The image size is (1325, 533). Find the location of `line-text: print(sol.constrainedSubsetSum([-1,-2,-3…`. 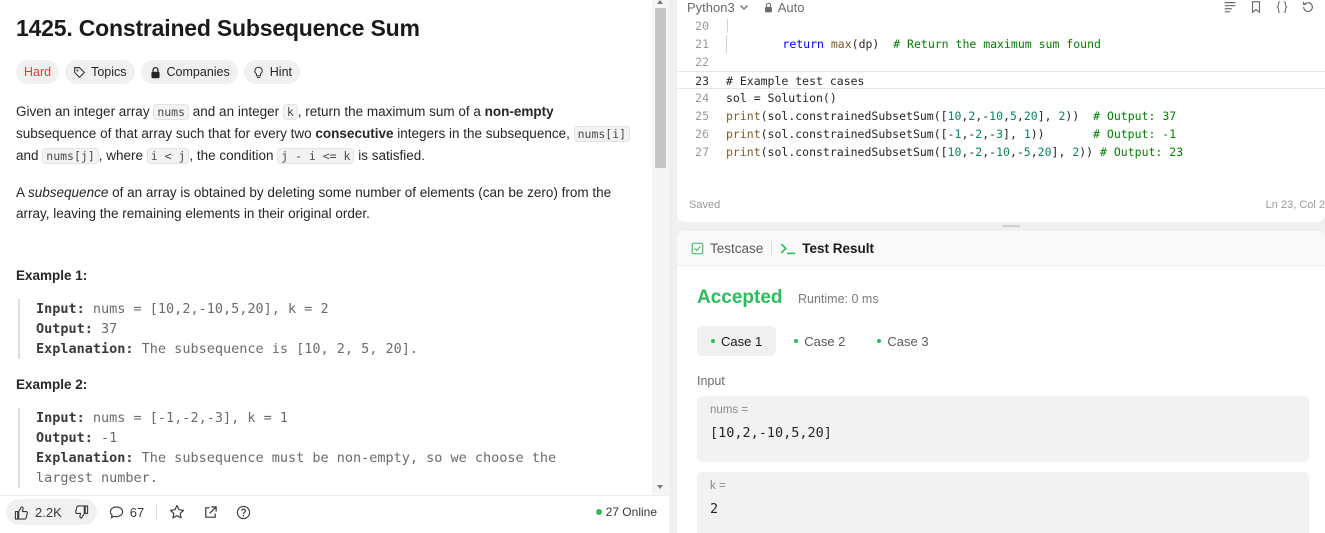

line-text: print(sol.constrainedSubsetSum([-1,-2,-3… is located at coordinates (951, 134).